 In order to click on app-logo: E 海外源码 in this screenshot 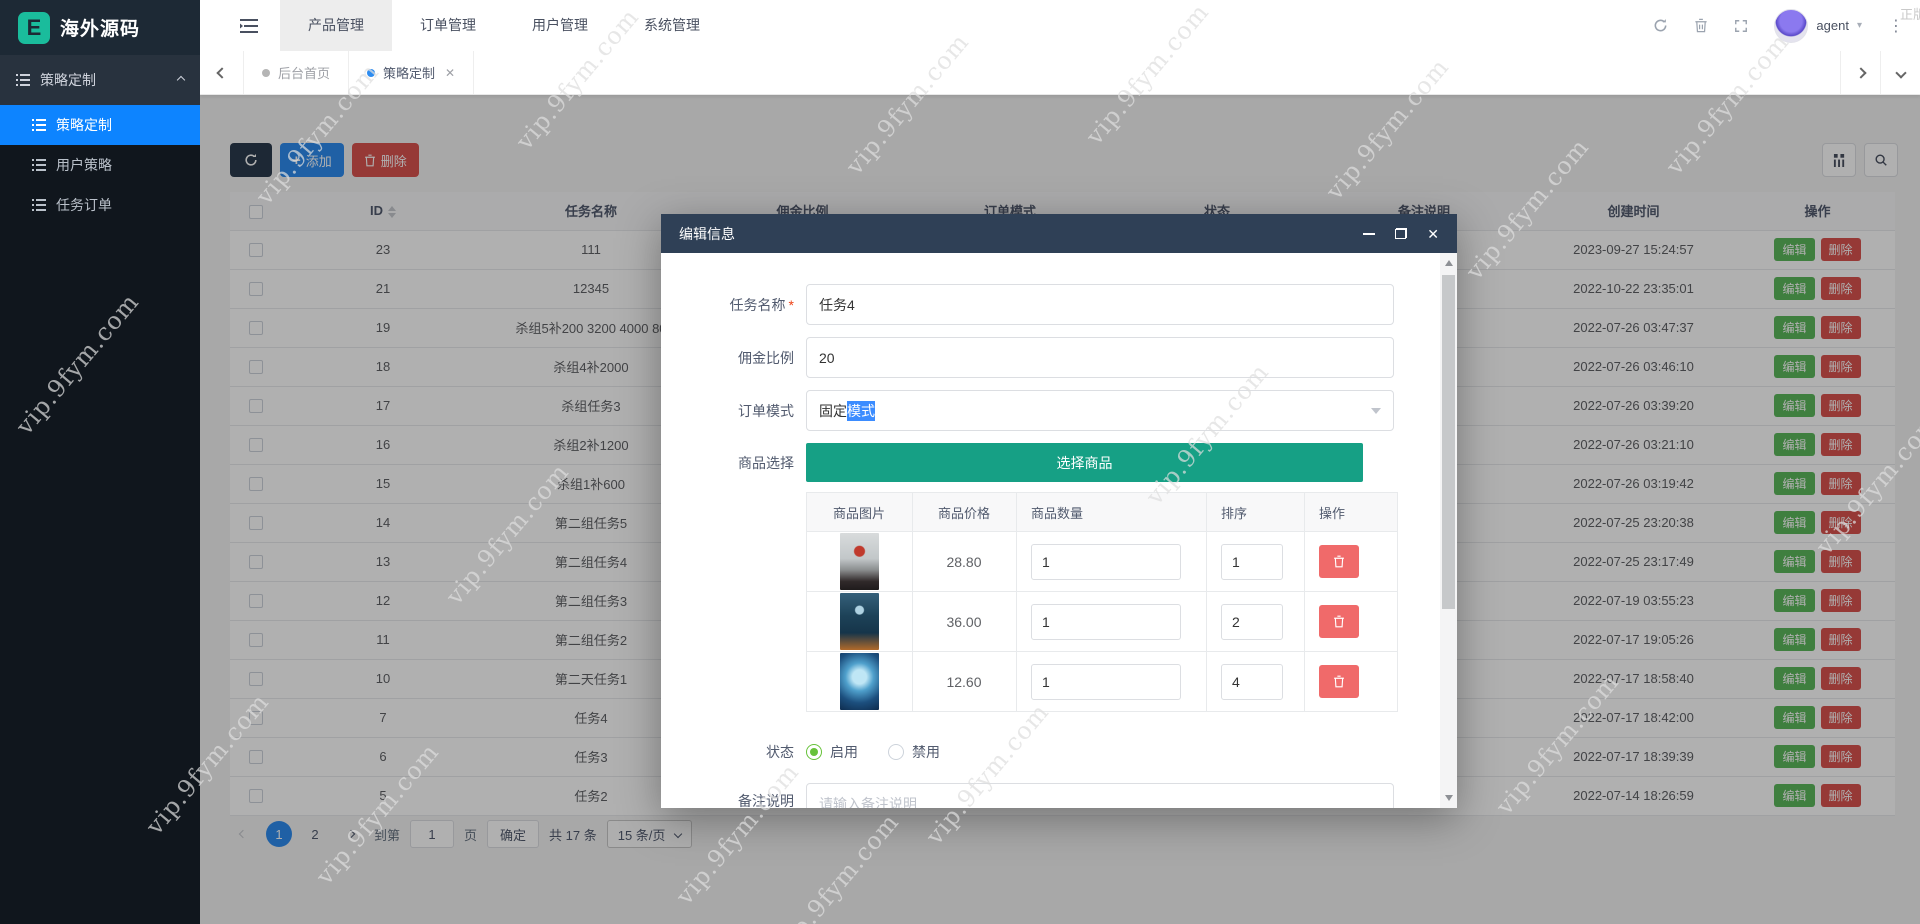, I will do `click(100, 27)`.